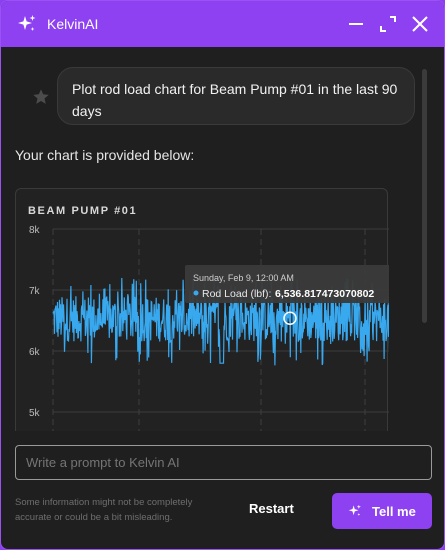 The width and height of the screenshot is (445, 550). Describe the element at coordinates (196, 293) in the screenshot. I see `tooltip-series-dot` at that location.